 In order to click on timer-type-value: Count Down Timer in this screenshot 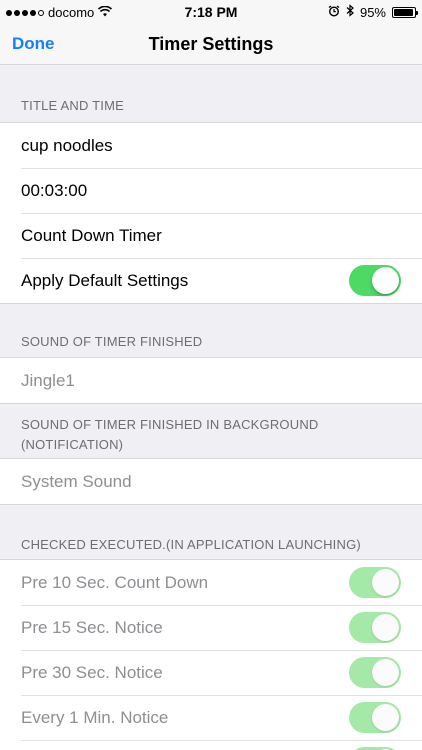, I will do `click(91, 235)`.